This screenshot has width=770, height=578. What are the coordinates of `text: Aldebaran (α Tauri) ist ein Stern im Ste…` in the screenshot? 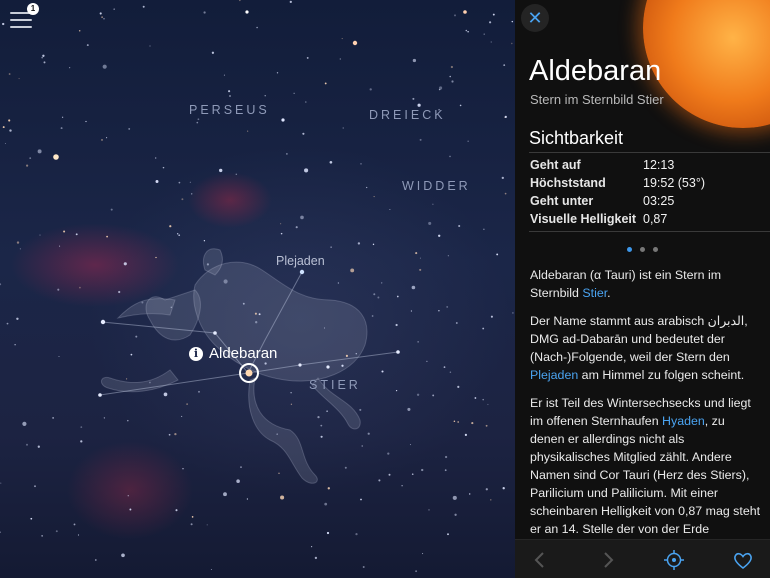 It's located at (626, 284).